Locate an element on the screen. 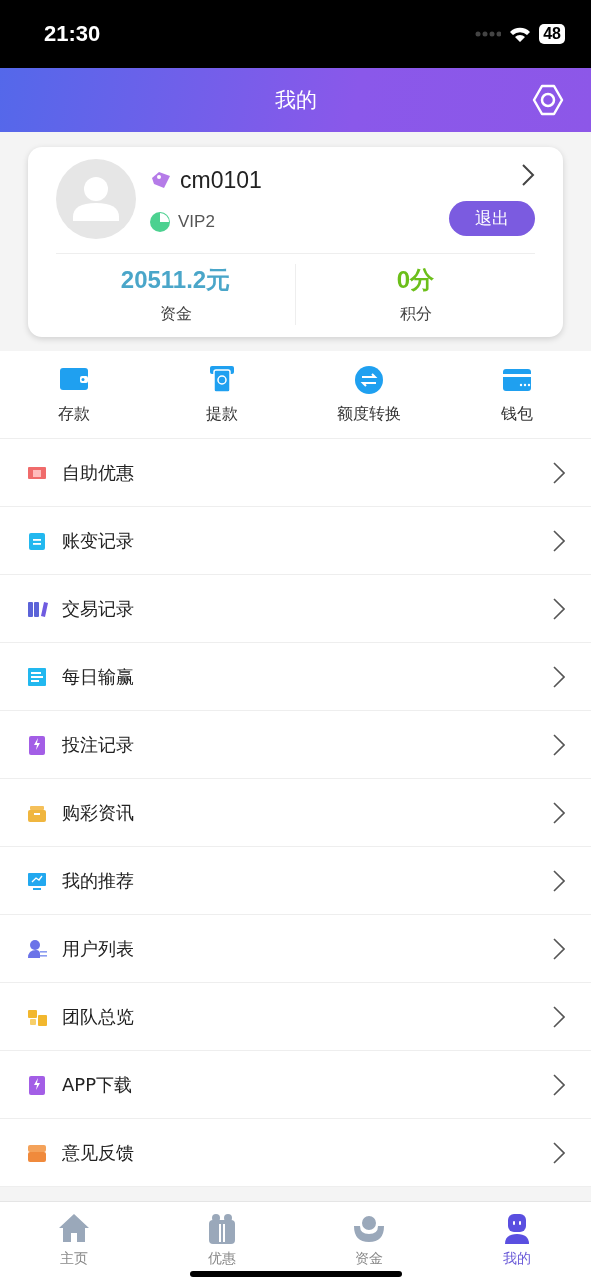 The width and height of the screenshot is (591, 1280). action-button: 提款 is located at coordinates (221, 394).